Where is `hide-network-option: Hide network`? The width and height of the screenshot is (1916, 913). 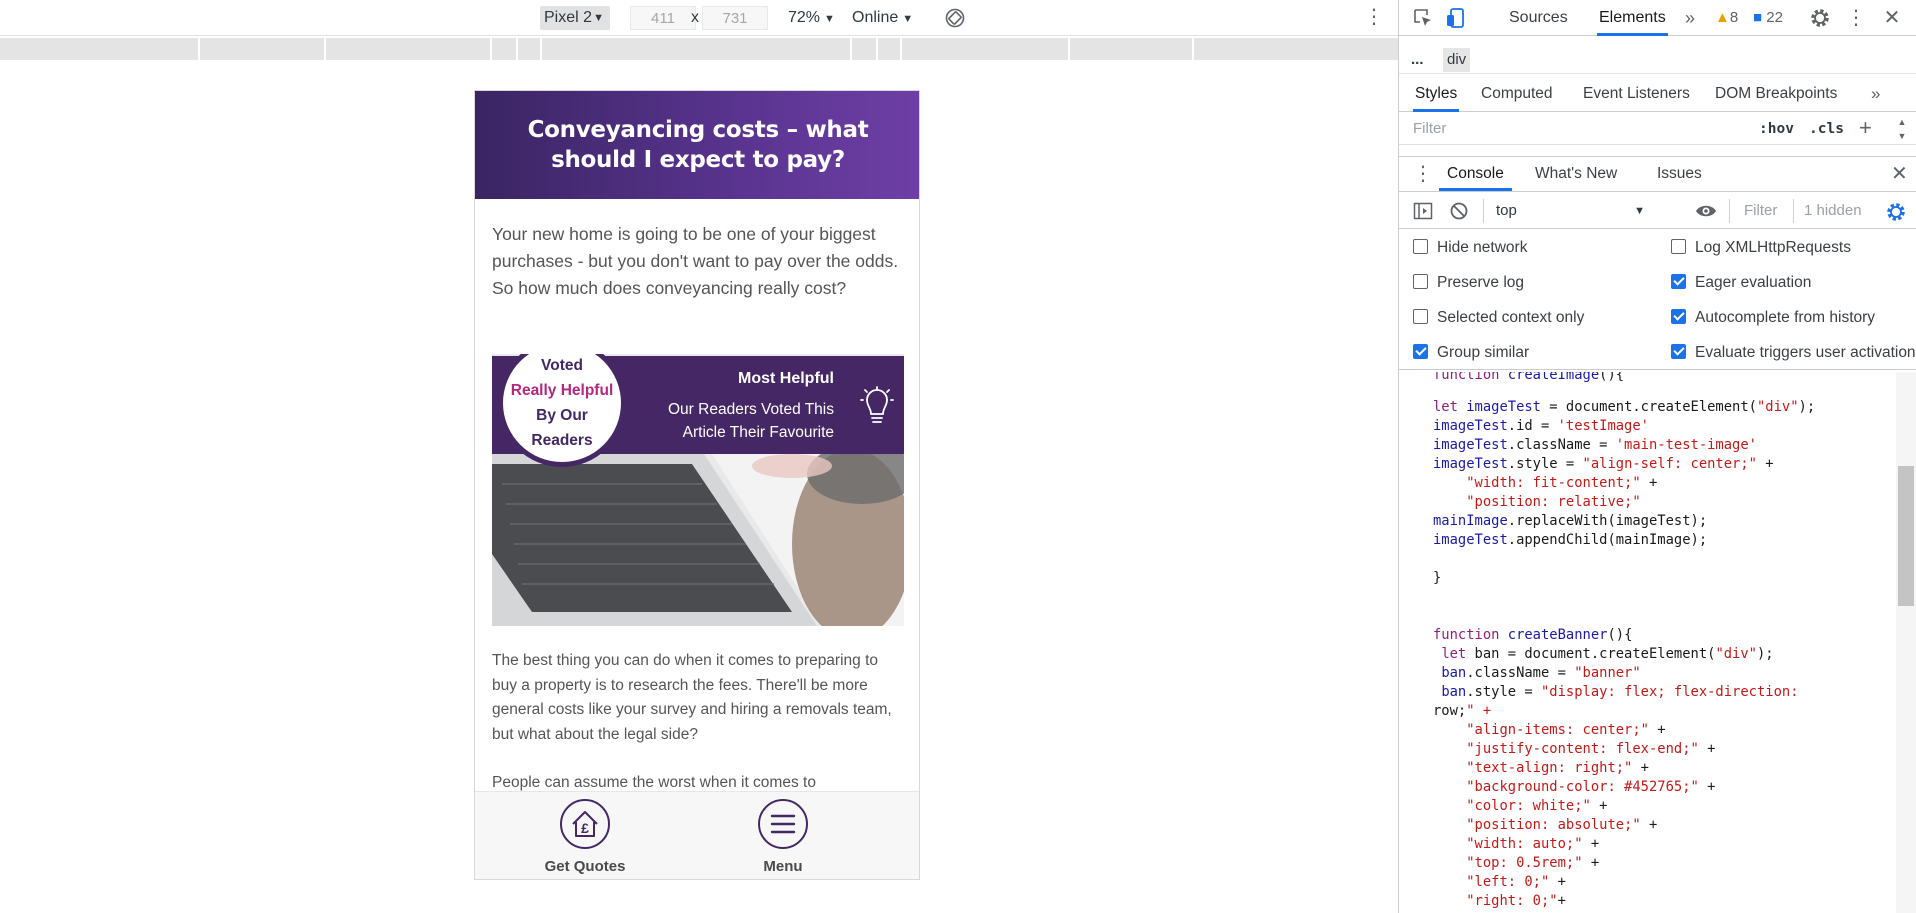
hide-network-option: Hide network is located at coordinates (1470, 248).